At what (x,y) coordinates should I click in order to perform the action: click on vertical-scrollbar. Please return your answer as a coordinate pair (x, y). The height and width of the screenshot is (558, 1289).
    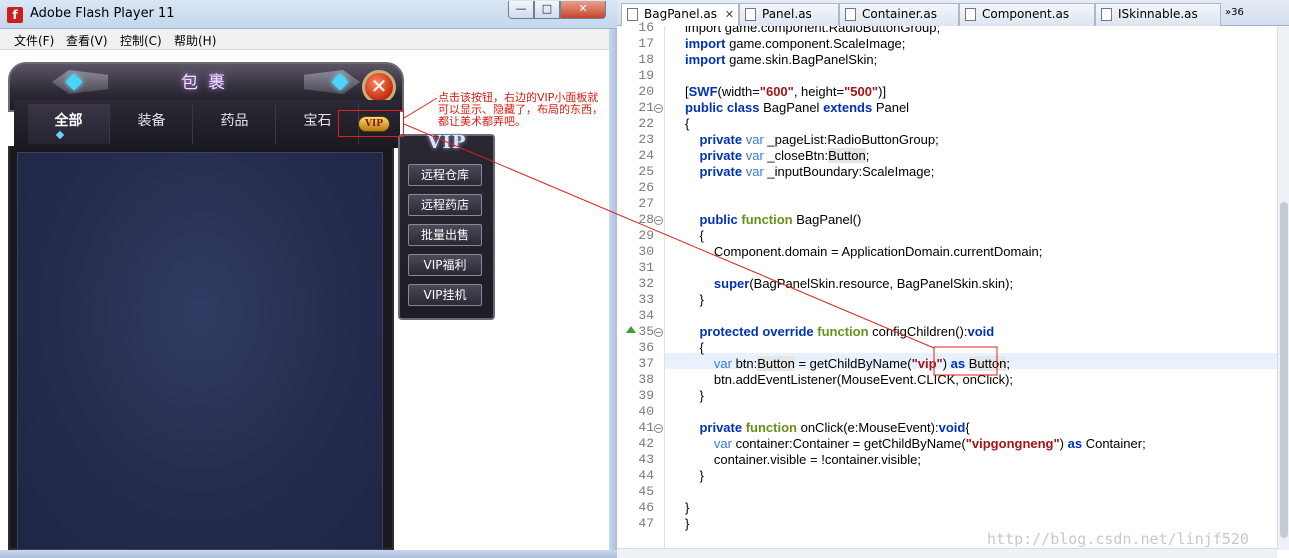
    Looking at the image, I should click on (1283, 288).